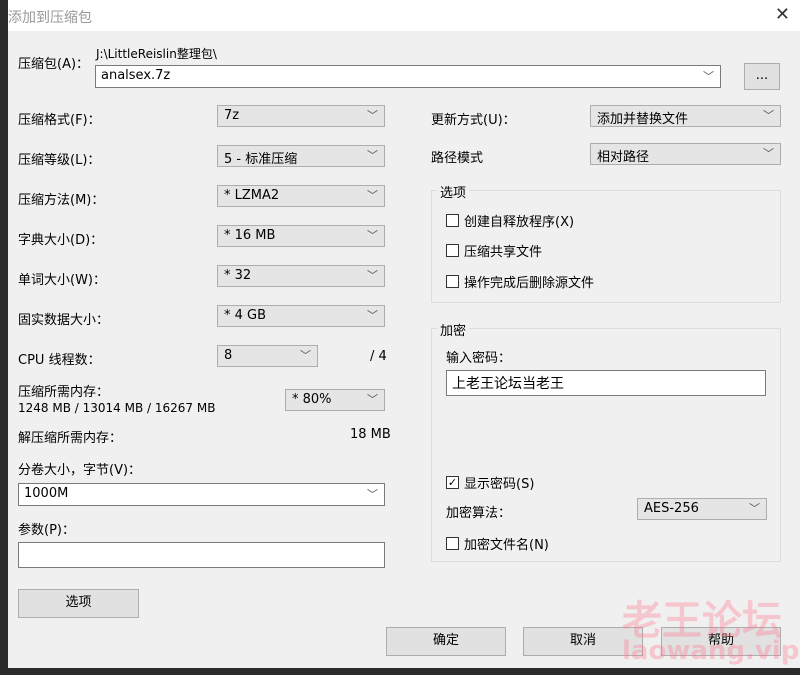 This screenshot has height=675, width=800. Describe the element at coordinates (446, 641) in the screenshot. I see `ok-button: 确定` at that location.